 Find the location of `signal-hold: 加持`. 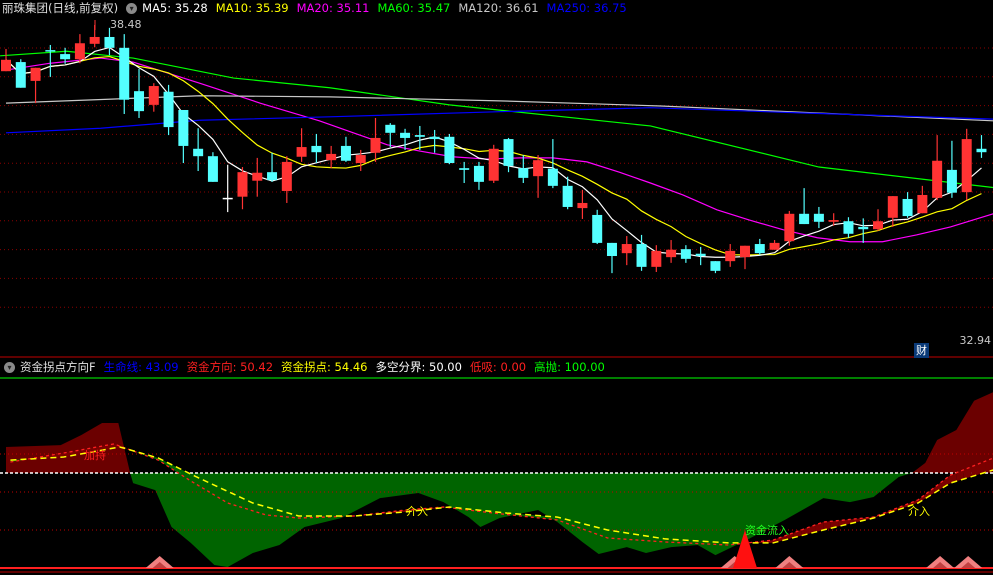

signal-hold: 加持 is located at coordinates (95, 455).